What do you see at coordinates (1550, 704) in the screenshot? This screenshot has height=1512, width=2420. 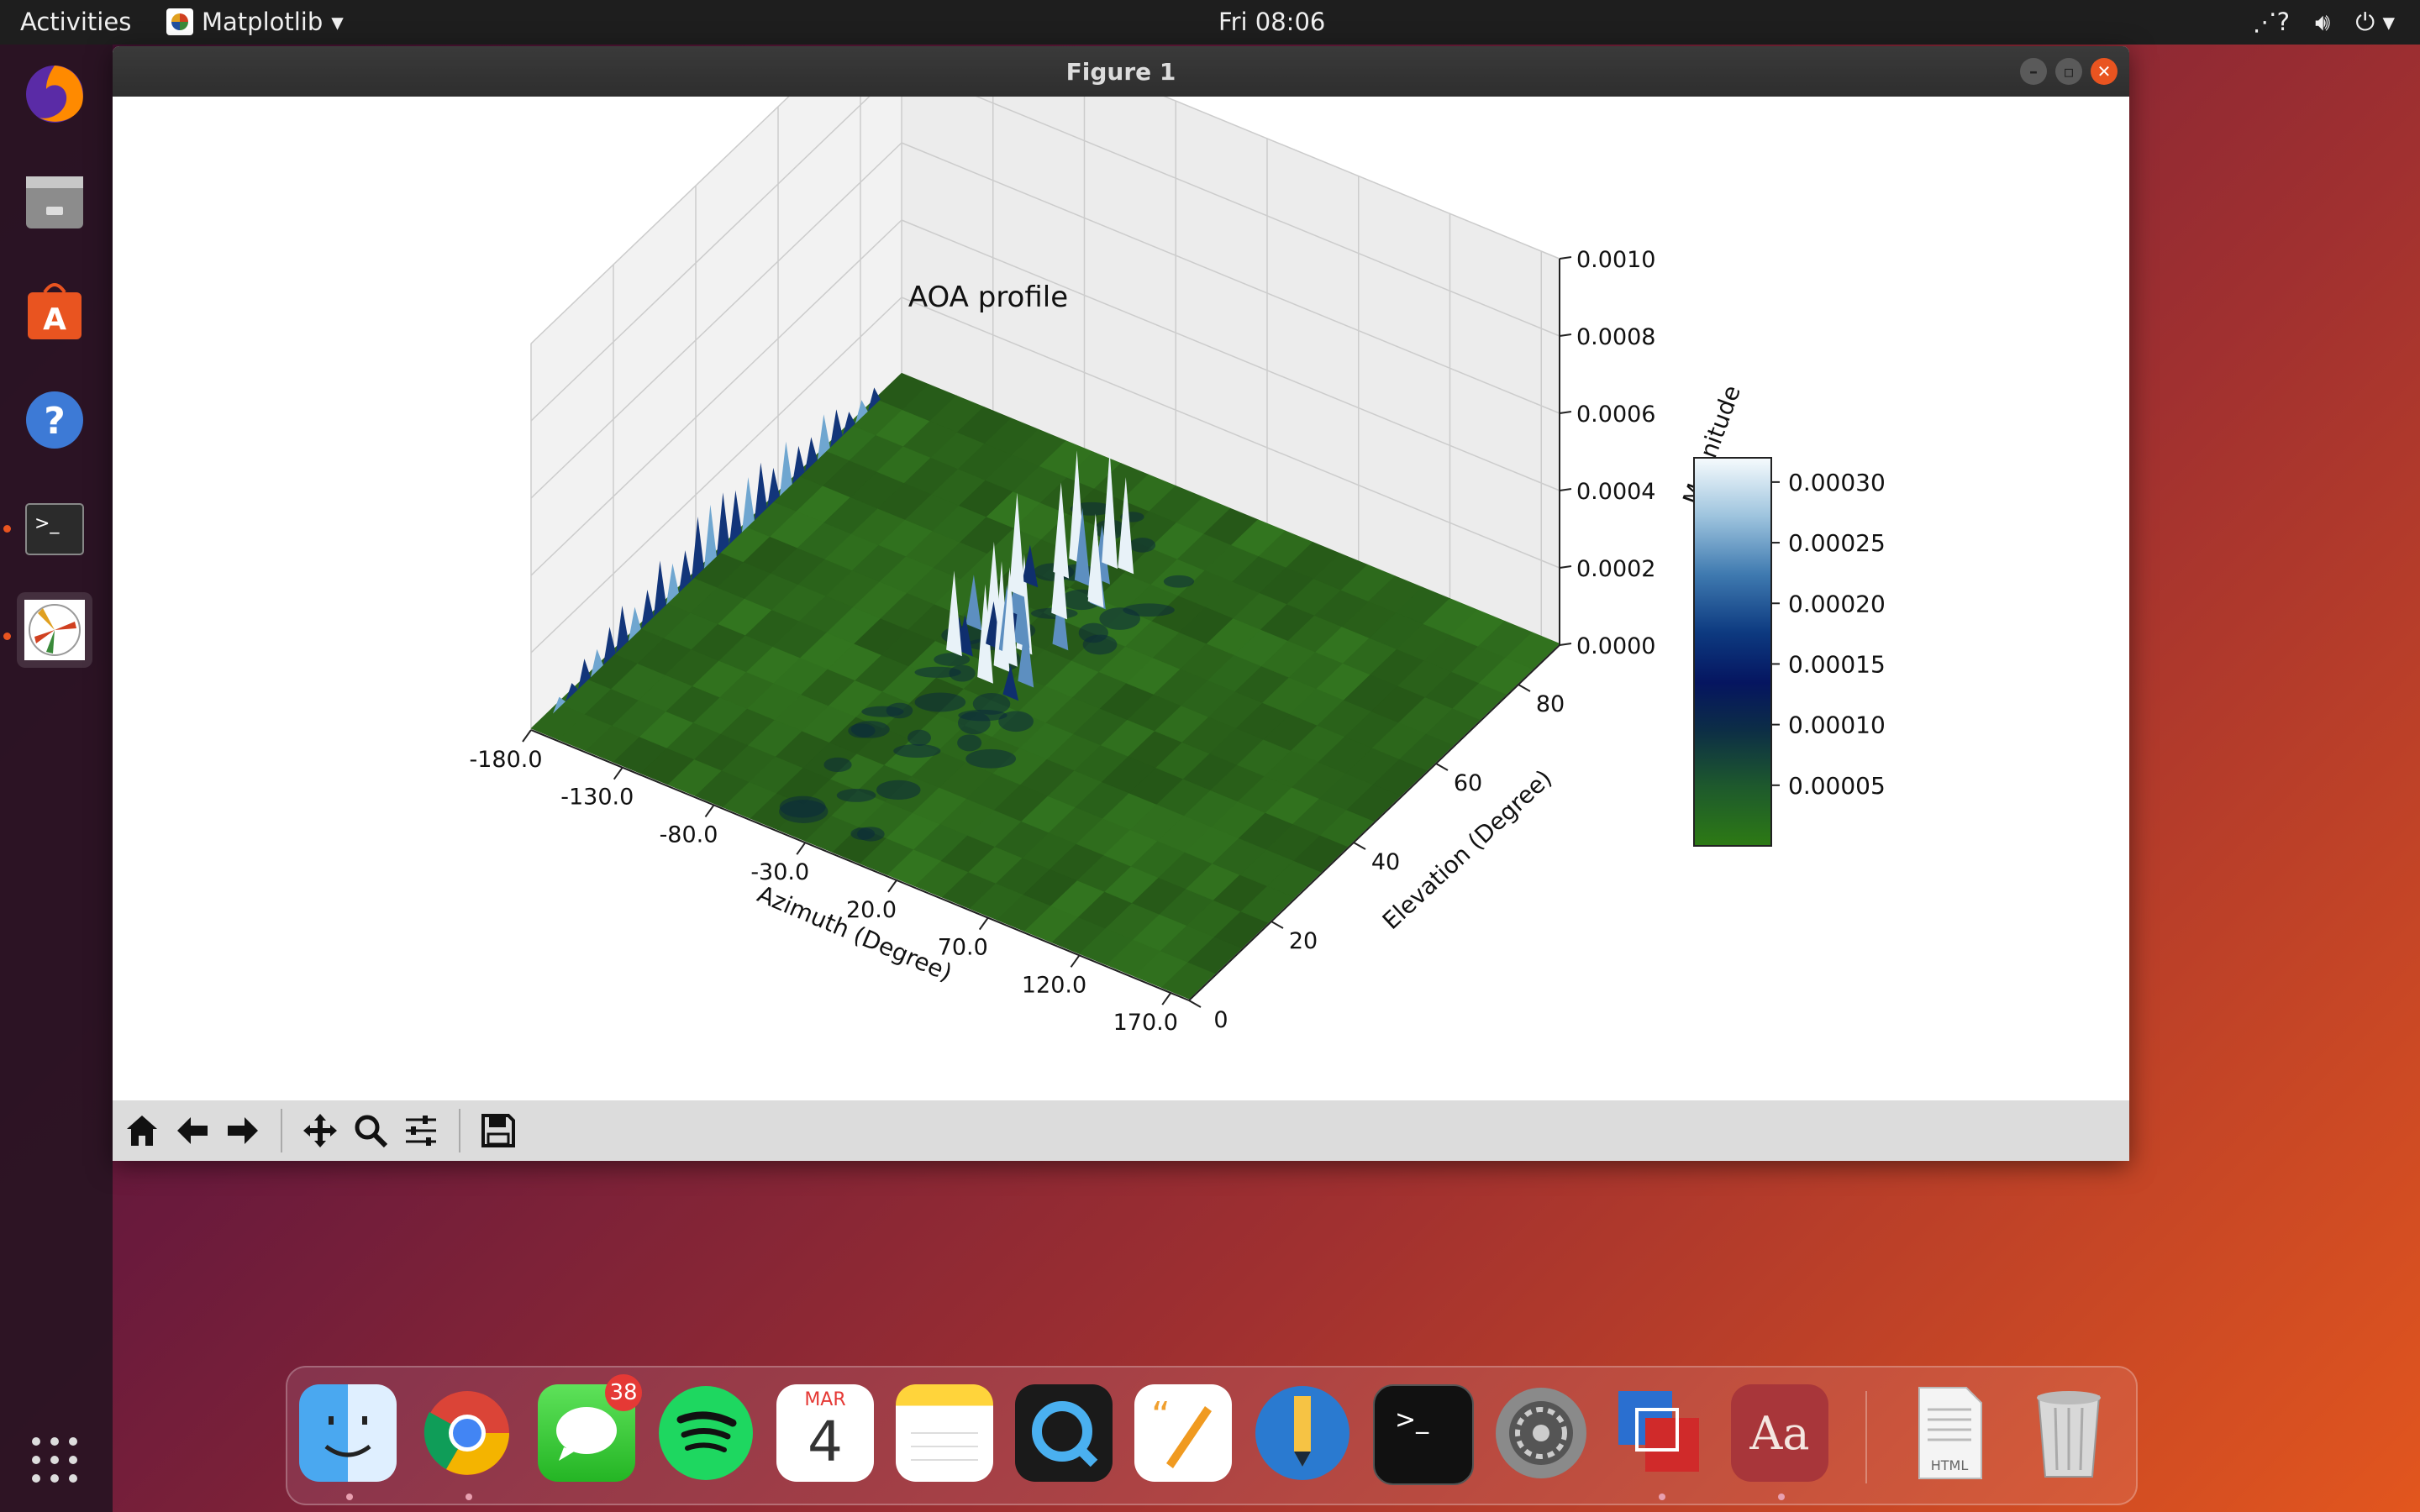 I see `y-tick-label: 80` at bounding box center [1550, 704].